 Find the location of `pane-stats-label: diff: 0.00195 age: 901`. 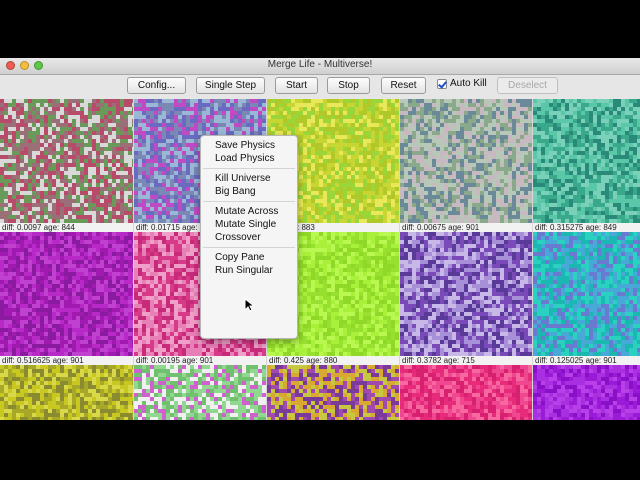

pane-stats-label: diff: 0.00195 age: 901 is located at coordinates (200, 360).